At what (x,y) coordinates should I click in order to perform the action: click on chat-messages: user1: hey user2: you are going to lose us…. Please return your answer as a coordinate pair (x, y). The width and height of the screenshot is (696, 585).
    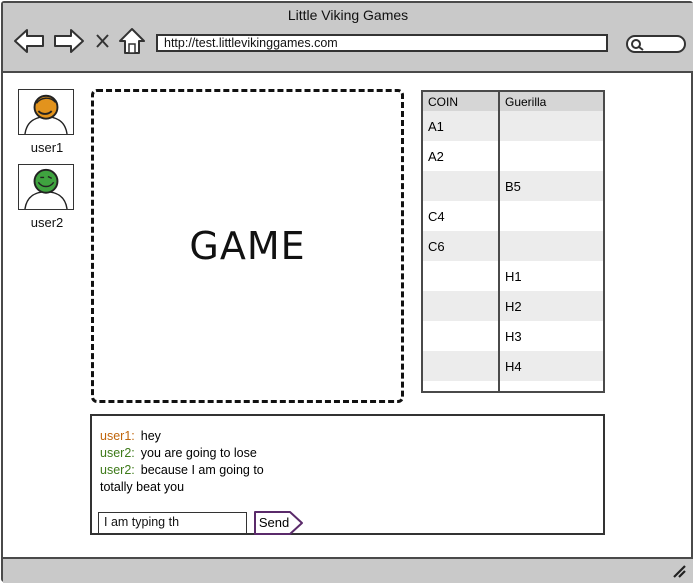
    Looking at the image, I should click on (195, 462).